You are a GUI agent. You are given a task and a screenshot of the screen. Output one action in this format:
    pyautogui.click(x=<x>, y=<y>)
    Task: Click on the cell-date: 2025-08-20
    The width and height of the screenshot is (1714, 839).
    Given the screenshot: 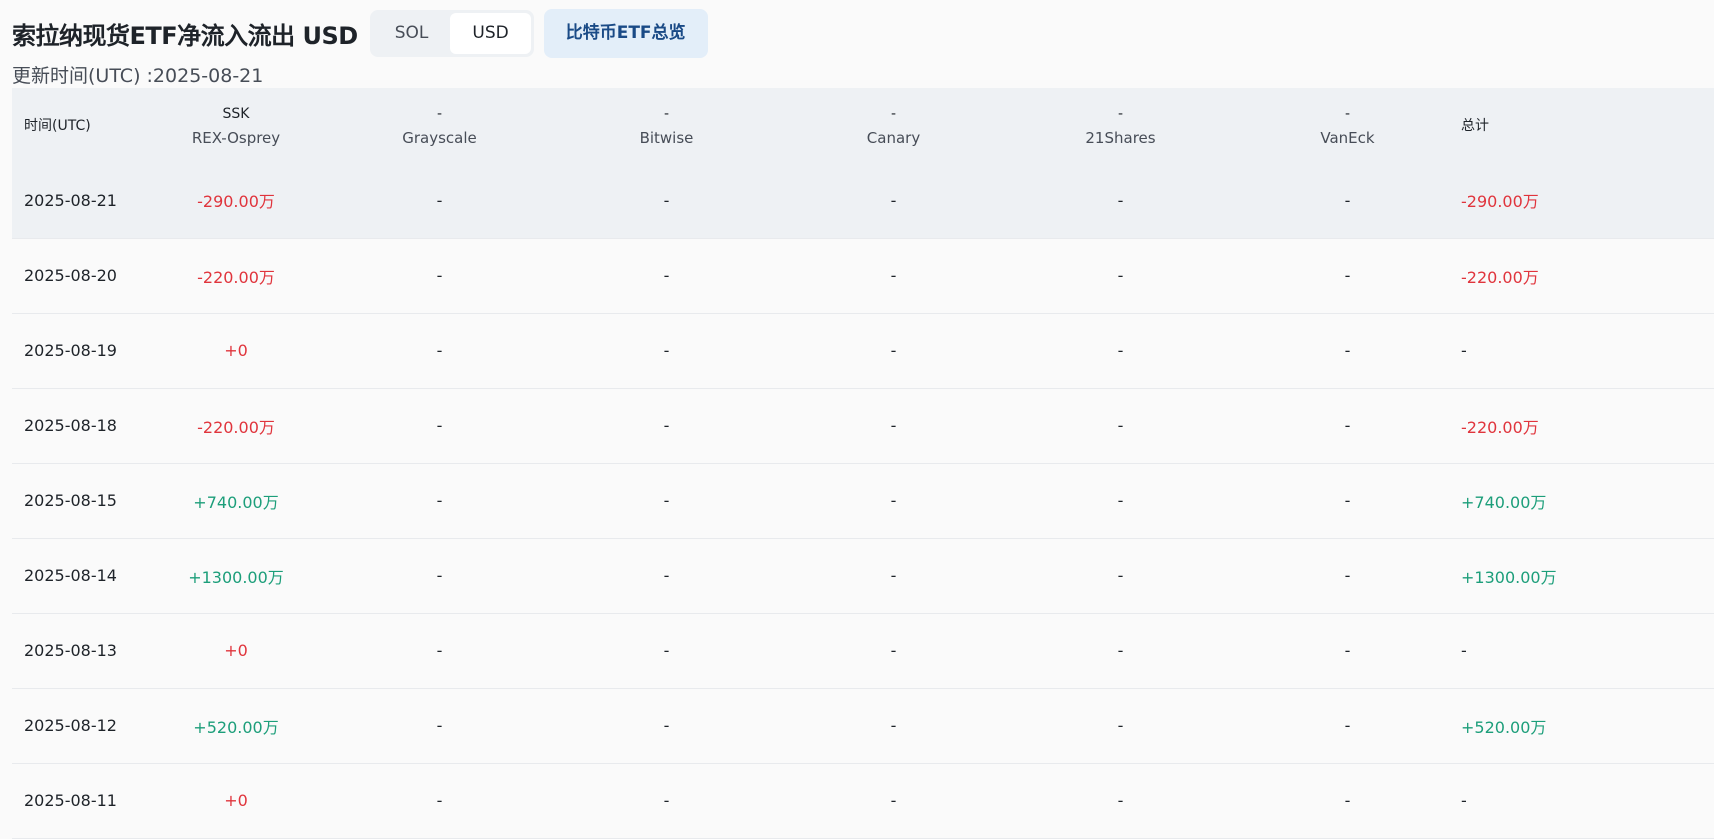 What is the action you would take?
    pyautogui.click(x=70, y=275)
    